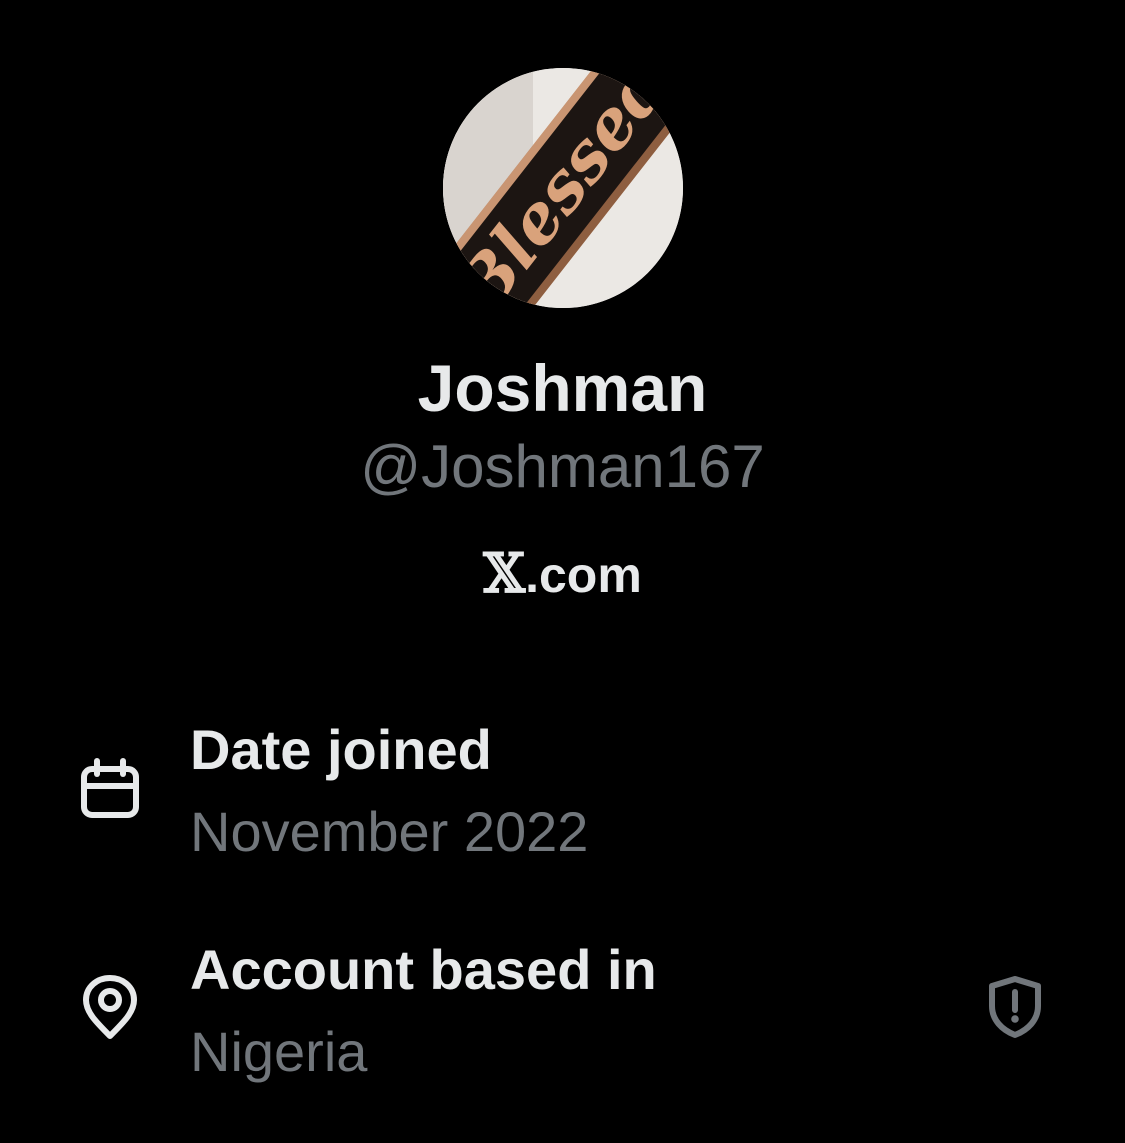 Image resolution: width=1125 pixels, height=1143 pixels. I want to click on source-platform: 𝕏.com, so click(562, 574).